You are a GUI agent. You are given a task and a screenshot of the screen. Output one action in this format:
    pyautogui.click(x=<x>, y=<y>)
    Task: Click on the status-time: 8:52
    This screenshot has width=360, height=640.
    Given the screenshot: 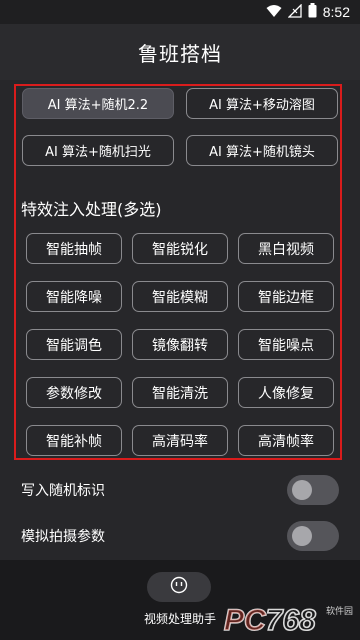 What is the action you would take?
    pyautogui.click(x=336, y=12)
    